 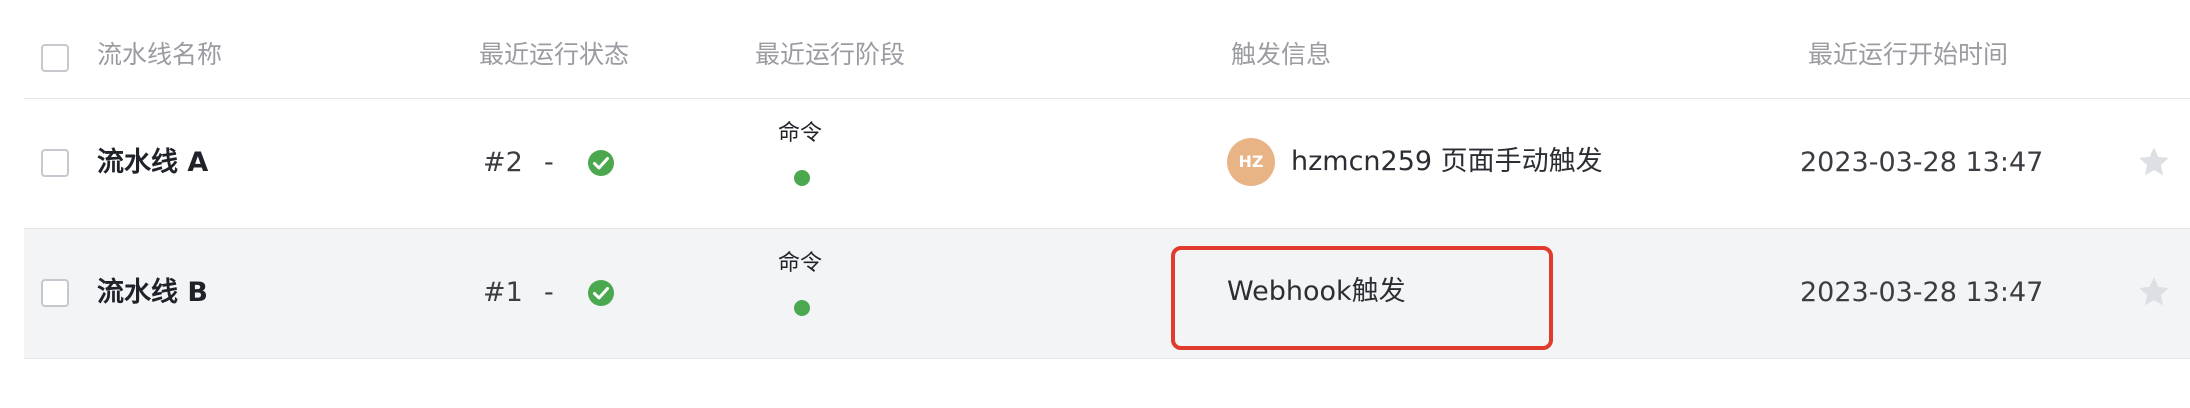 What do you see at coordinates (152, 163) in the screenshot?
I see `pipeline-name-link: 流水线 A` at bounding box center [152, 163].